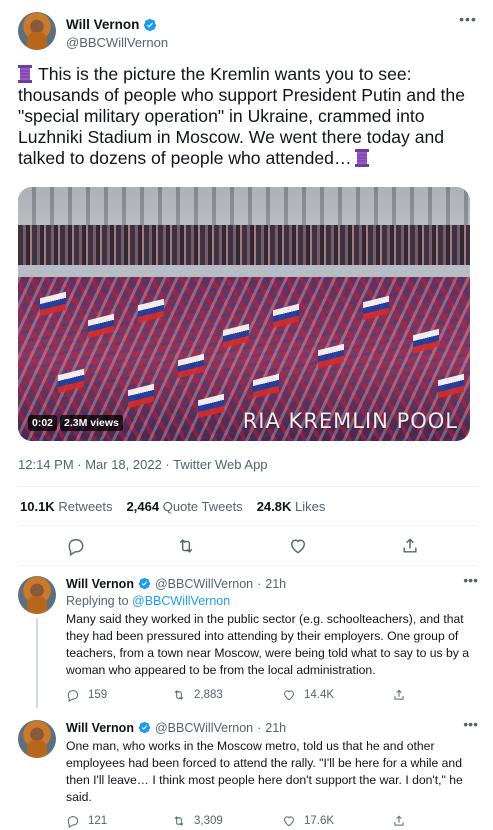  I want to click on reply-count: 121, so click(98, 821).